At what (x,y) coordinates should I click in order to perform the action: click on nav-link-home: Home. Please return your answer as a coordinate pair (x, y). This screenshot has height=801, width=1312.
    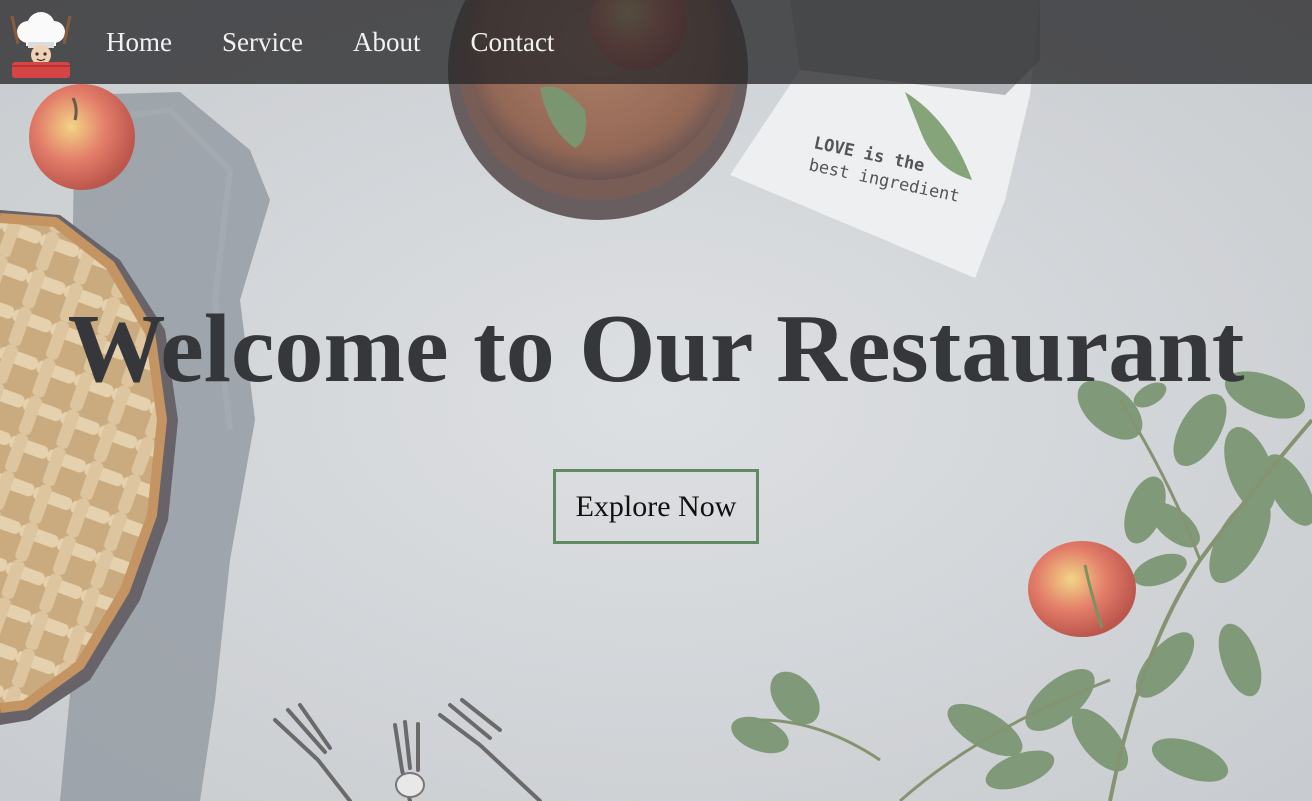
    Looking at the image, I should click on (139, 42).